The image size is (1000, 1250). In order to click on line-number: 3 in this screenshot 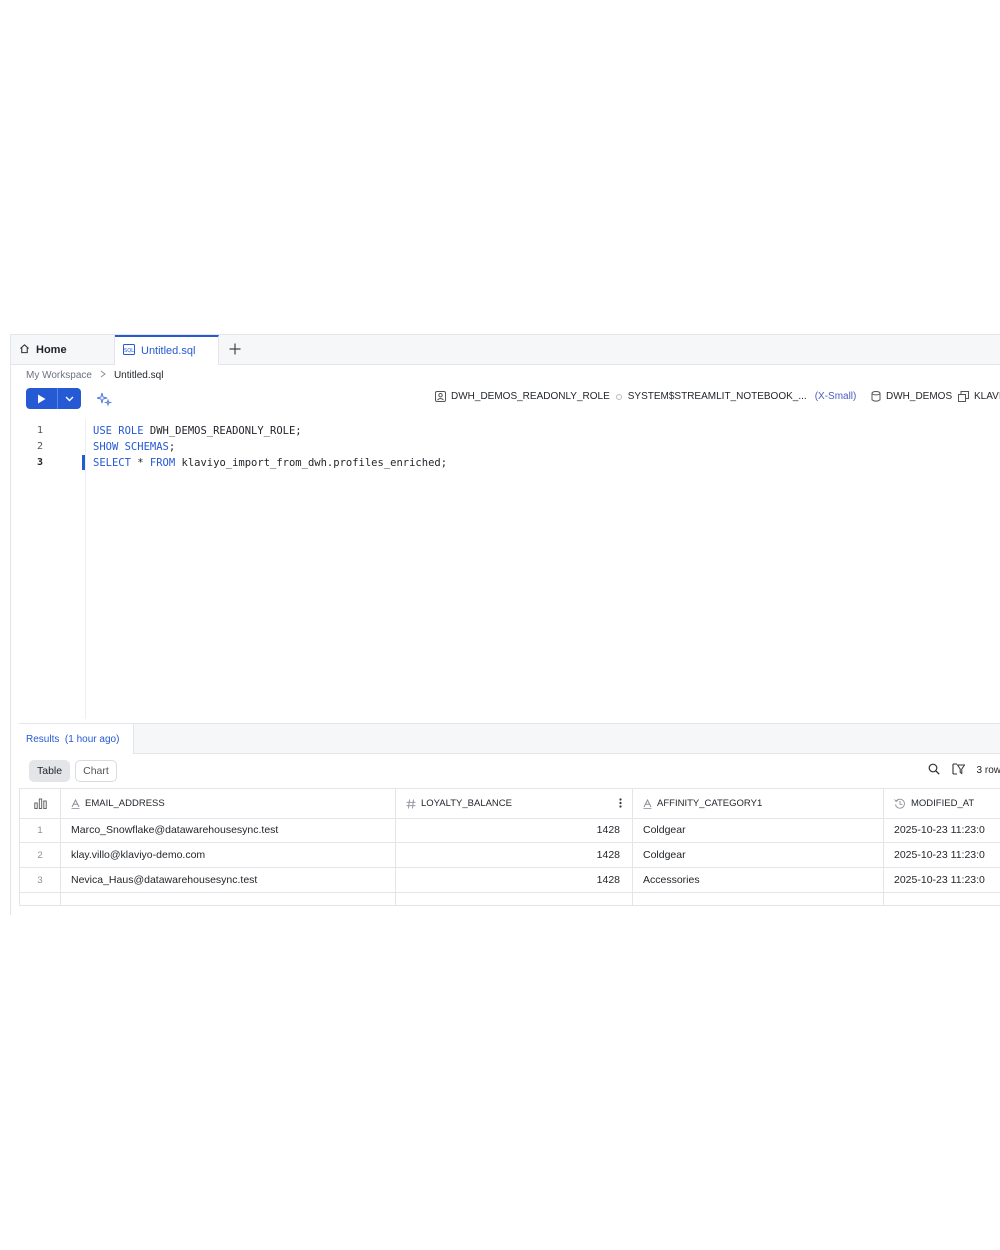, I will do `click(40, 462)`.